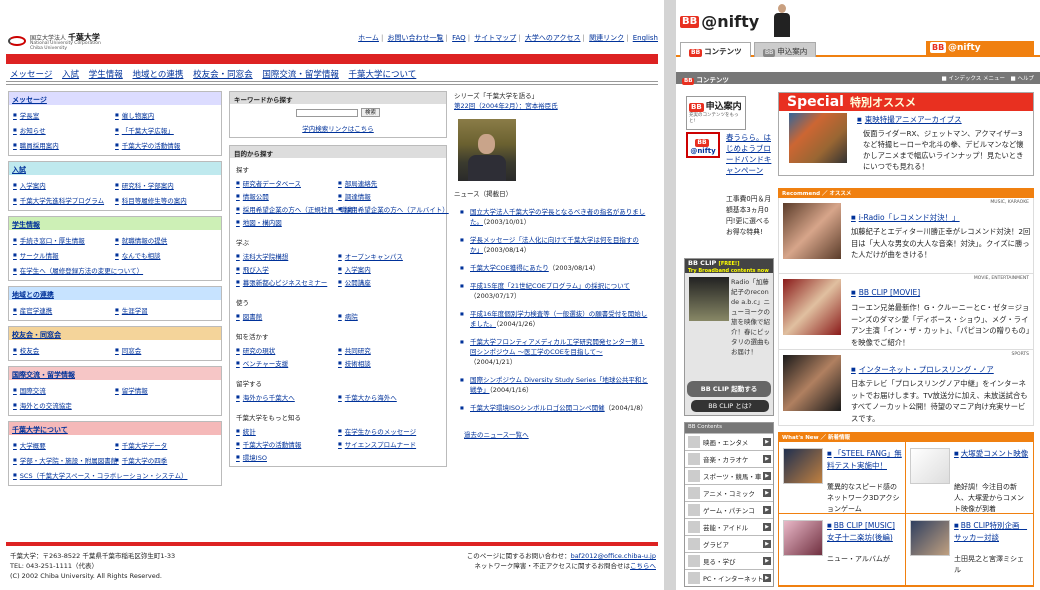  Describe the element at coordinates (115, 293) in the screenshot. I see `sidebar-box-title: 地域との連携` at that location.